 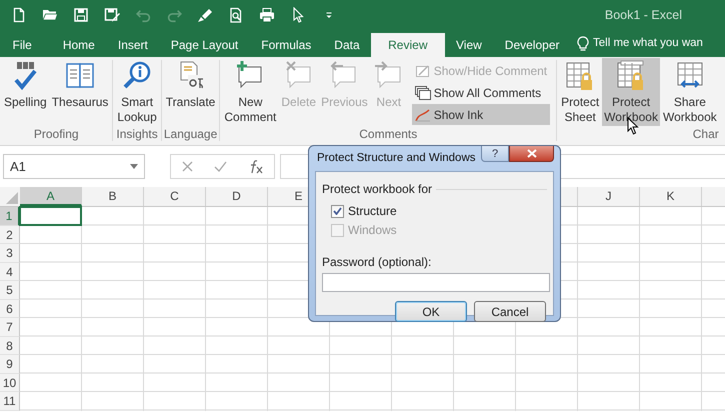 What do you see at coordinates (137, 92) in the screenshot?
I see `ribbon-button: Smart Lookup` at bounding box center [137, 92].